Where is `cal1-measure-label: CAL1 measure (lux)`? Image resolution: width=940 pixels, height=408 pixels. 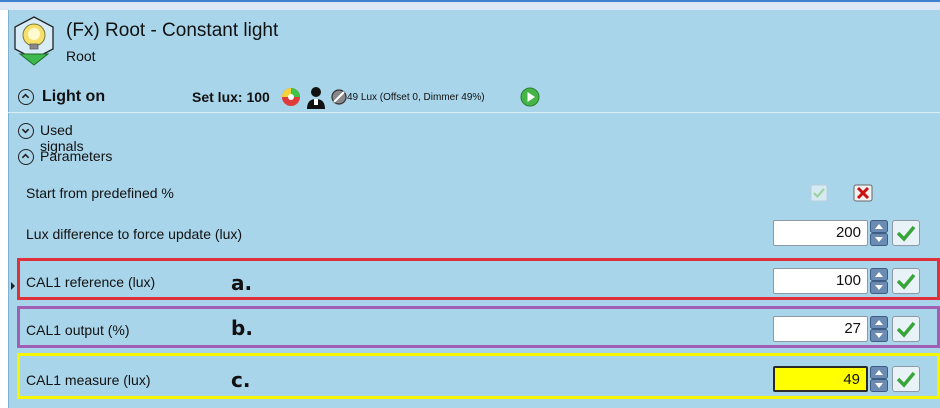
cal1-measure-label: CAL1 measure (lux) is located at coordinates (88, 380).